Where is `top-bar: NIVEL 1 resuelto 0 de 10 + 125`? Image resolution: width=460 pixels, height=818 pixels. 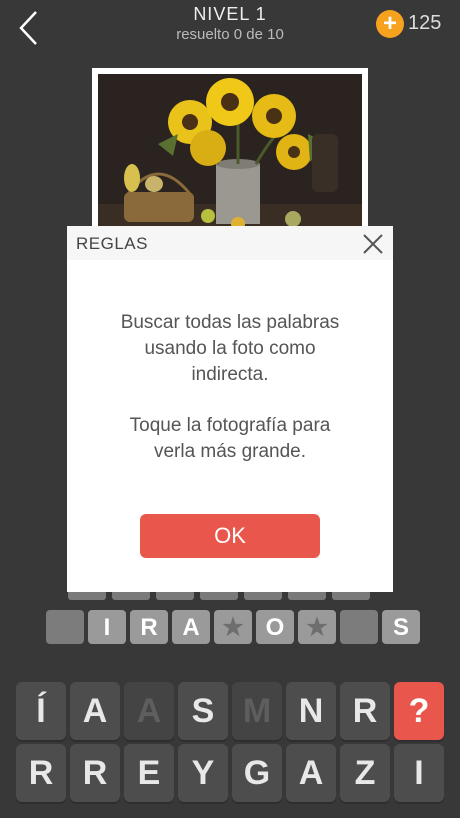 top-bar: NIVEL 1 resuelto 0 de 10 + 125 is located at coordinates (230, 28).